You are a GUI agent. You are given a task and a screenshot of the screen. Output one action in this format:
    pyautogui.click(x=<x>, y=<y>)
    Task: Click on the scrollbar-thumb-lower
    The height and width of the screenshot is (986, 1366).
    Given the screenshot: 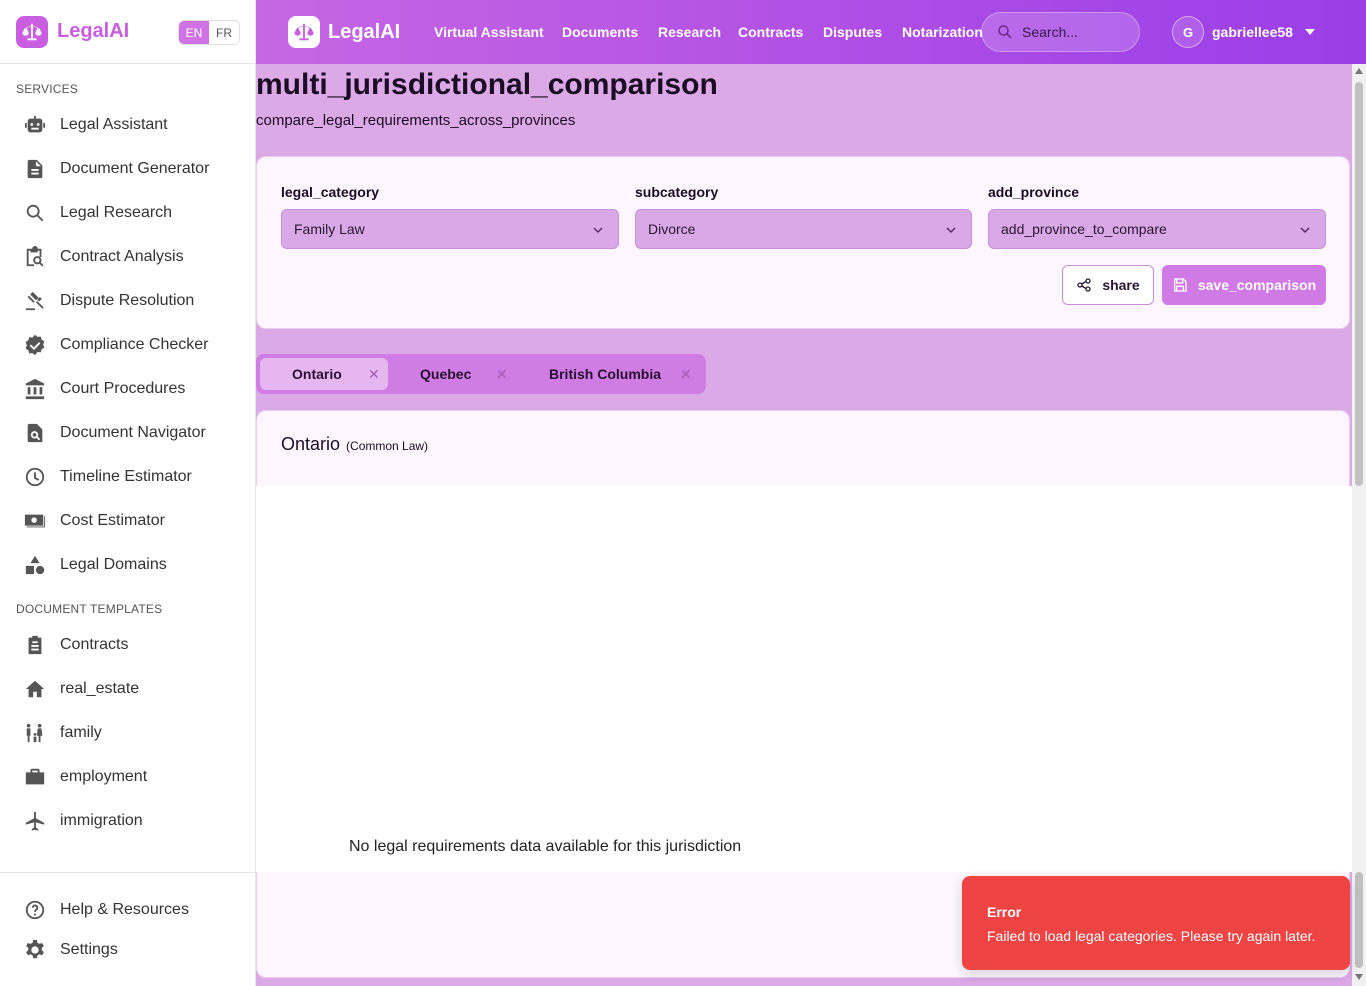 What is the action you would take?
    pyautogui.click(x=1359, y=920)
    